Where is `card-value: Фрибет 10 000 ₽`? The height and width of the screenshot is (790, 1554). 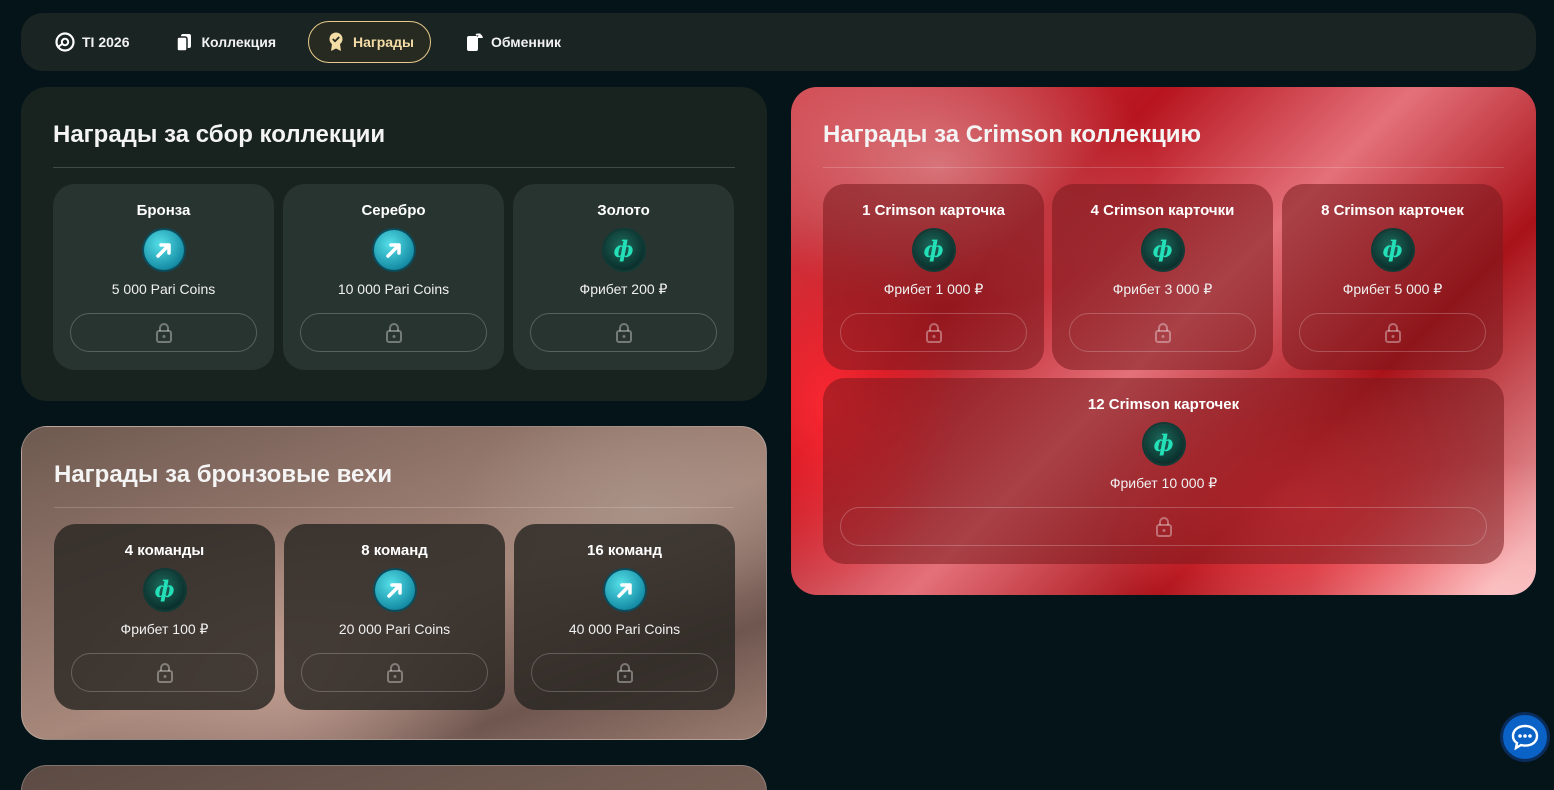
card-value: Фрибет 10 000 ₽ is located at coordinates (1163, 483).